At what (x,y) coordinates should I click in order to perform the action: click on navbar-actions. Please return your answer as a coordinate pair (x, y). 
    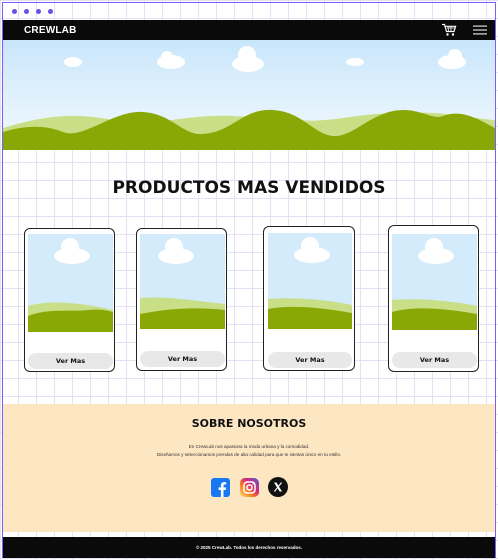
    Looking at the image, I should click on (464, 30).